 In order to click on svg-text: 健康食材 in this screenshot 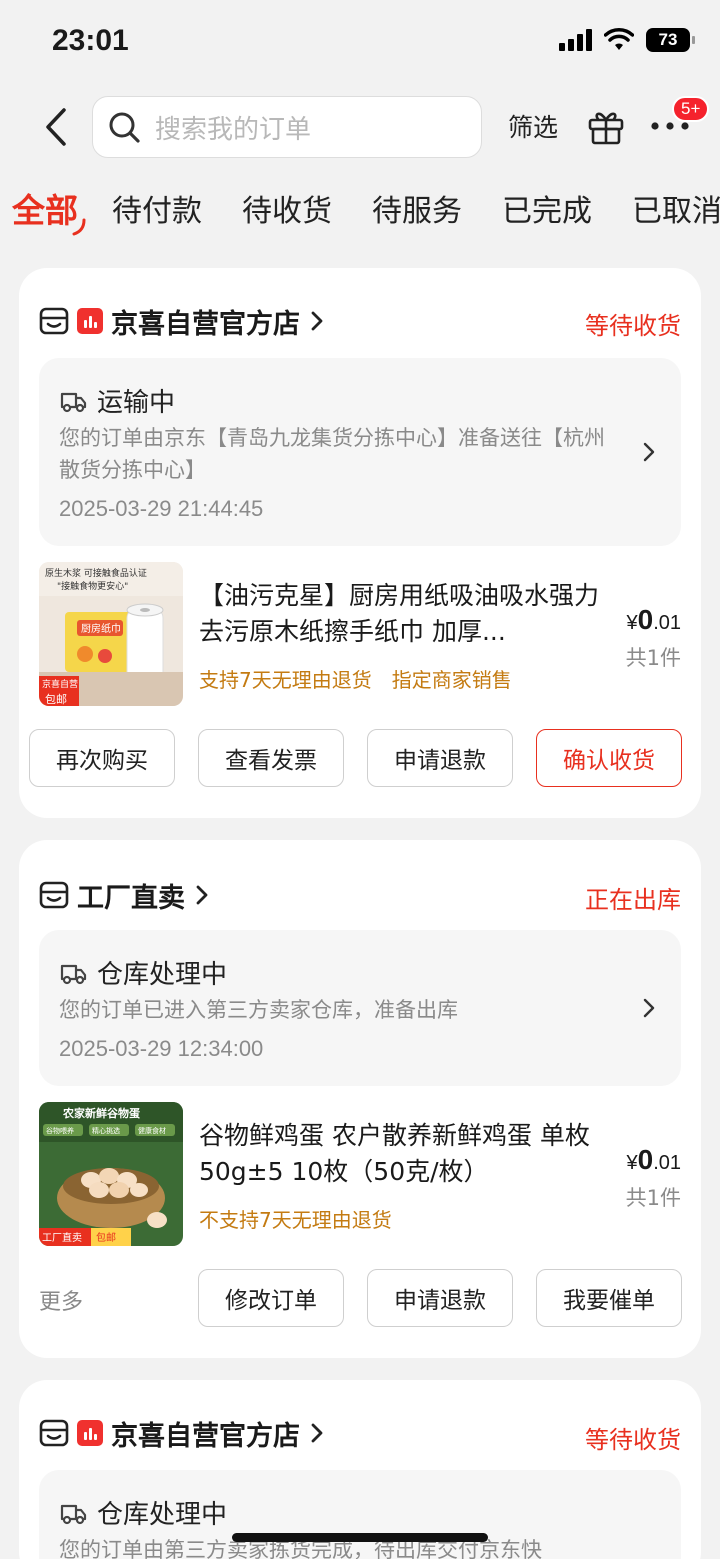, I will do `click(152, 1130)`.